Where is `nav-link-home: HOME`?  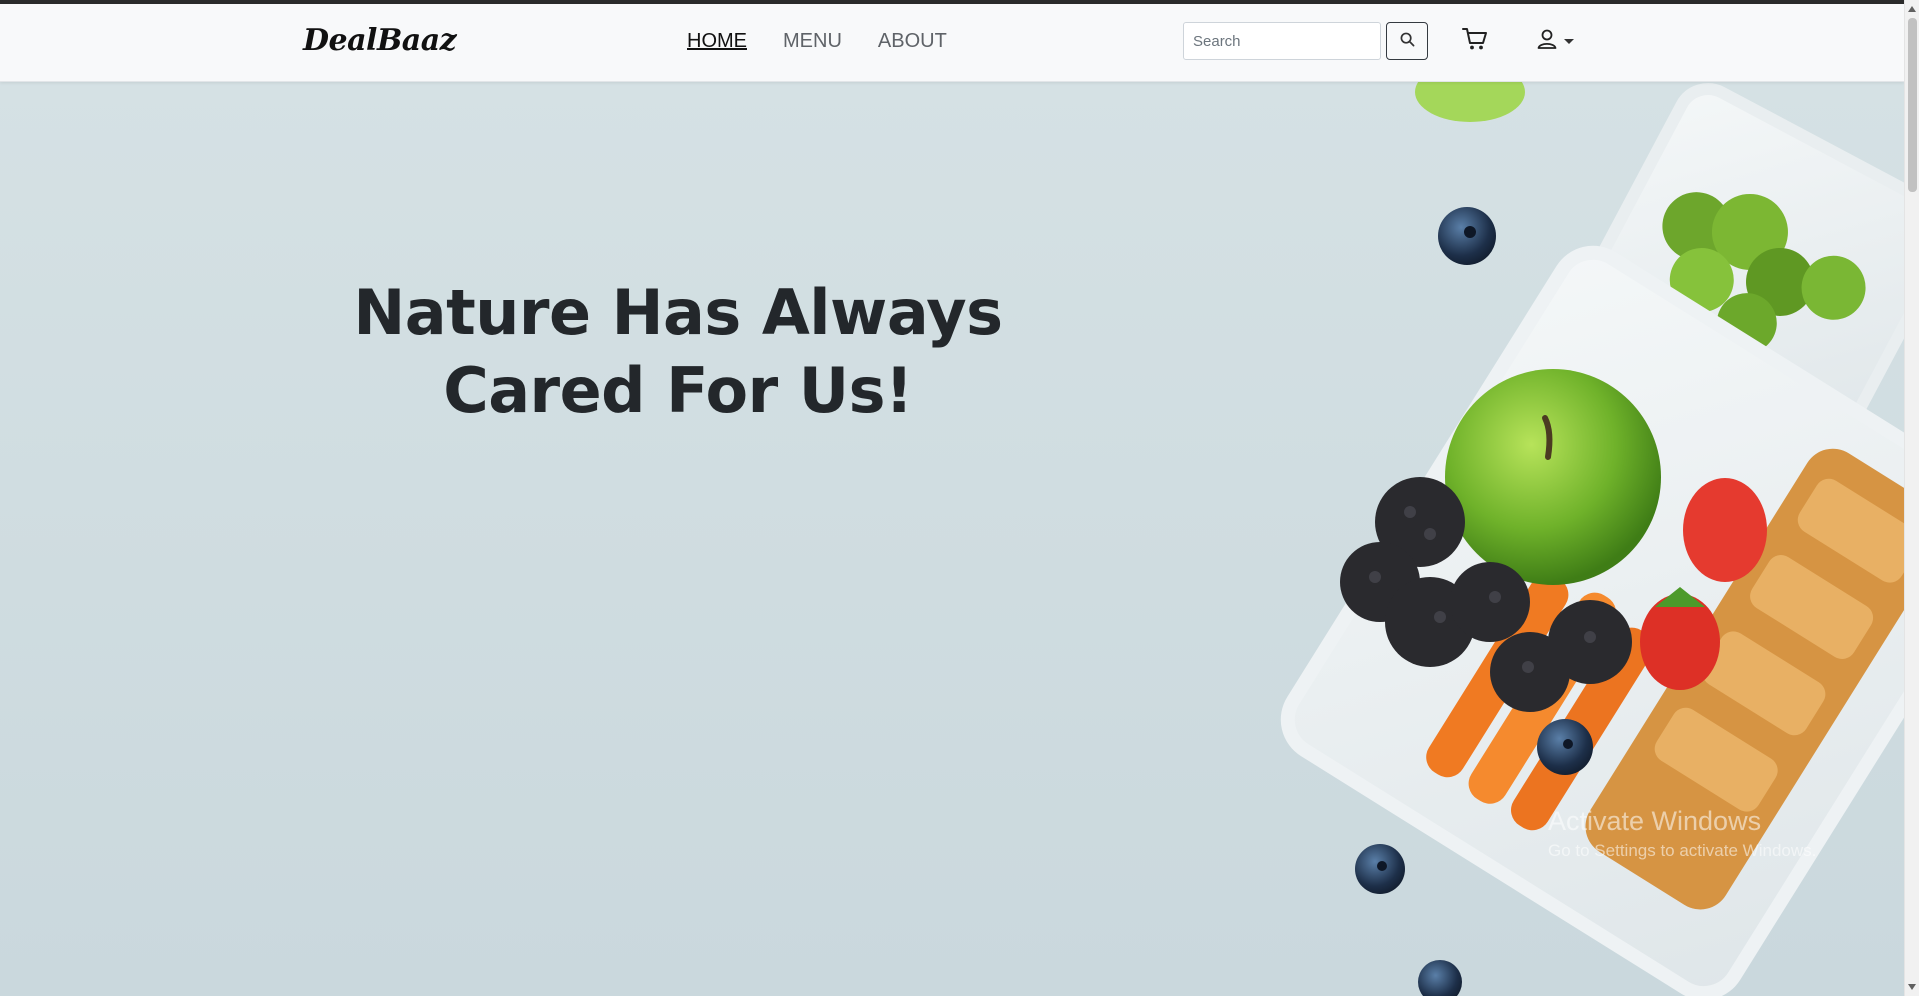 nav-link-home: HOME is located at coordinates (717, 41).